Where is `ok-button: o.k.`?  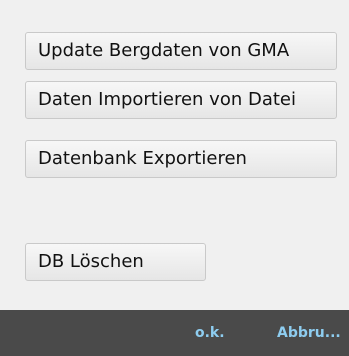 ok-button: o.k. is located at coordinates (210, 333).